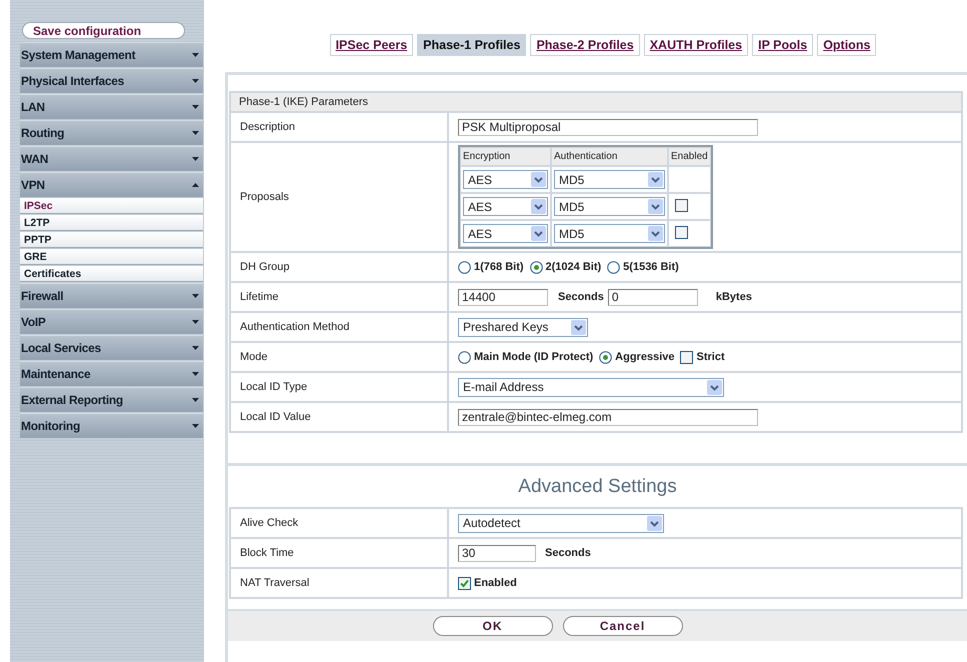 This screenshot has height=662, width=967. Describe the element at coordinates (339, 267) in the screenshot. I see `field-label: DH Group` at that location.